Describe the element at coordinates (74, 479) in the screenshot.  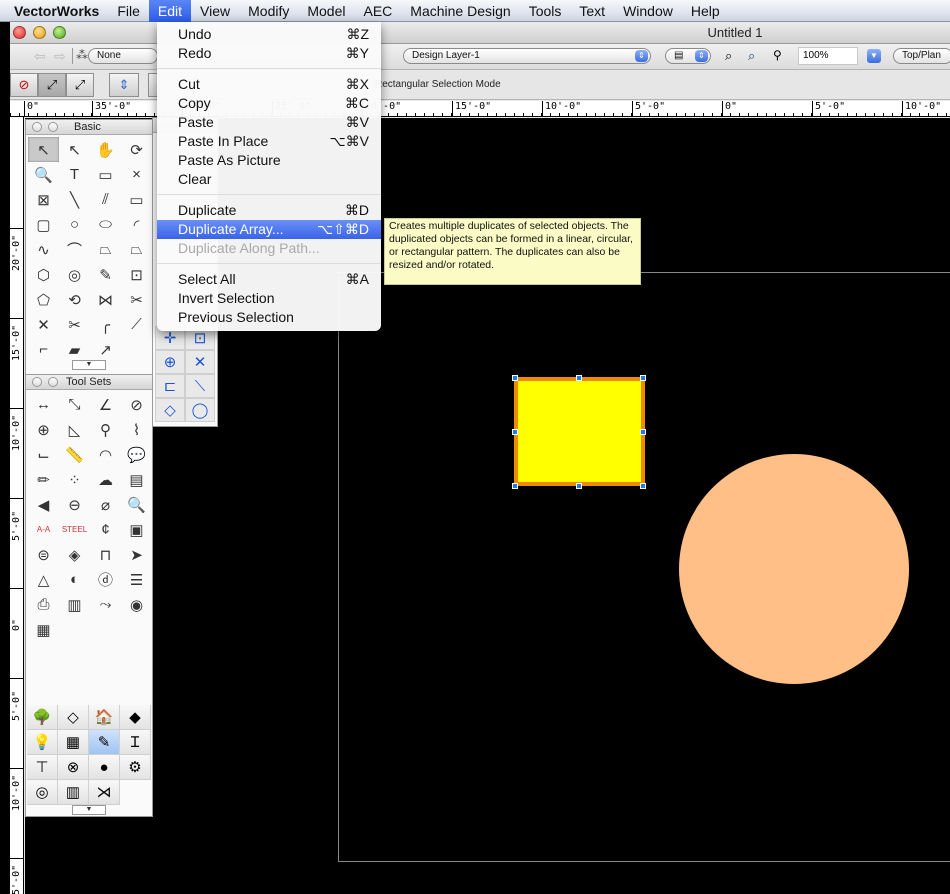
I see `hatch-tool: ⁘` at that location.